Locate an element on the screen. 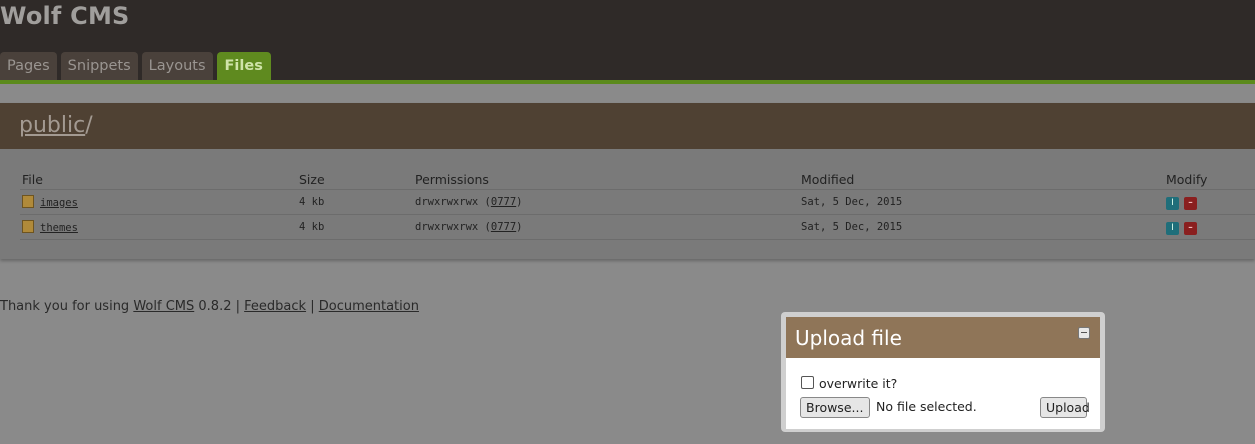 The width and height of the screenshot is (1255, 444). file-status-text: No file selected. is located at coordinates (926, 406).